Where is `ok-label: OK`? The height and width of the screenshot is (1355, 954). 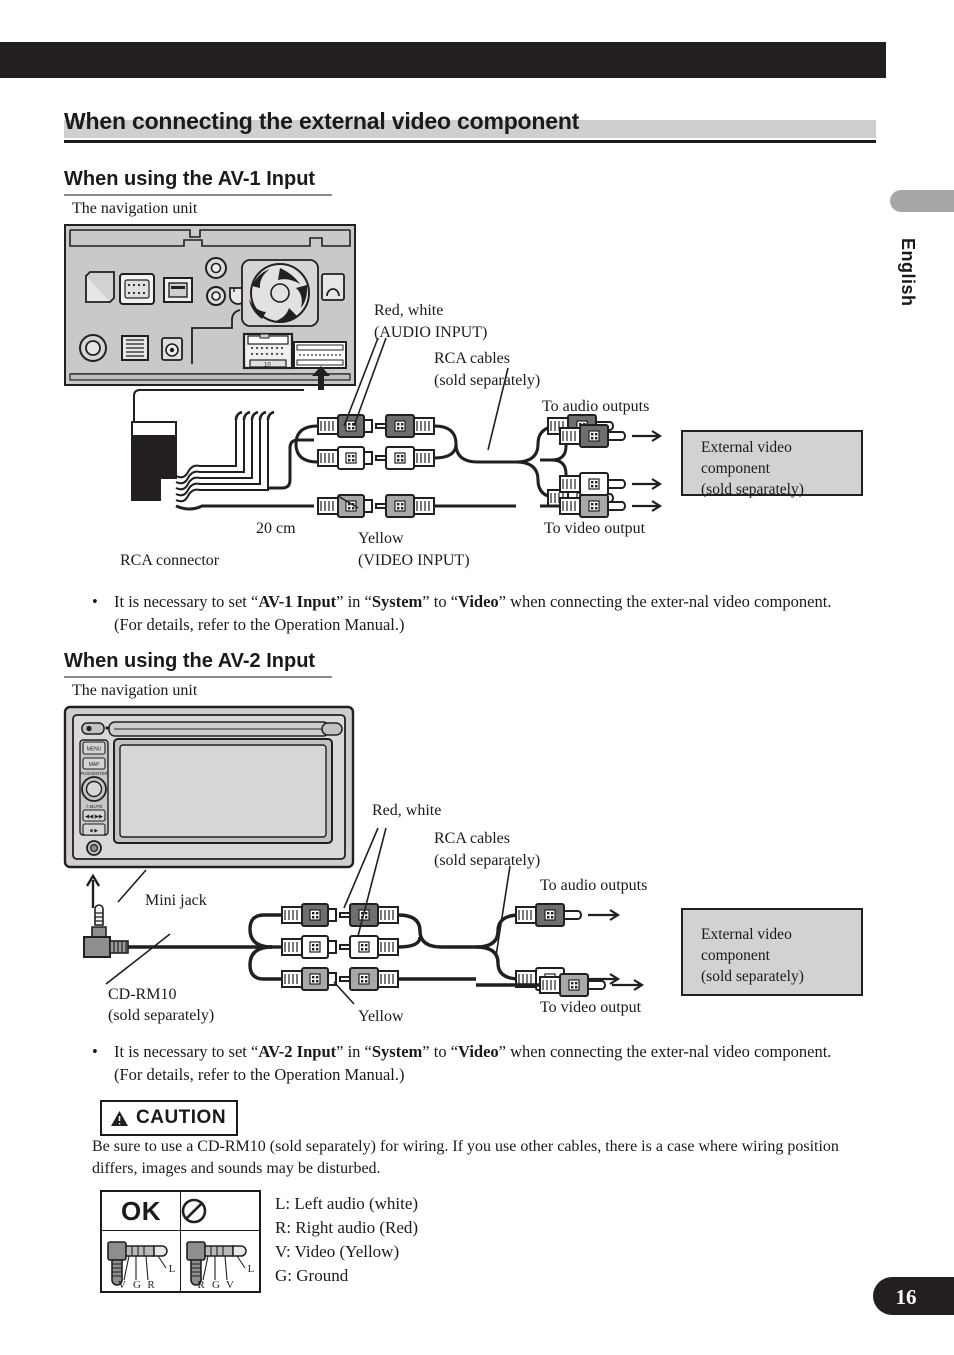 ok-label: OK is located at coordinates (141, 1210).